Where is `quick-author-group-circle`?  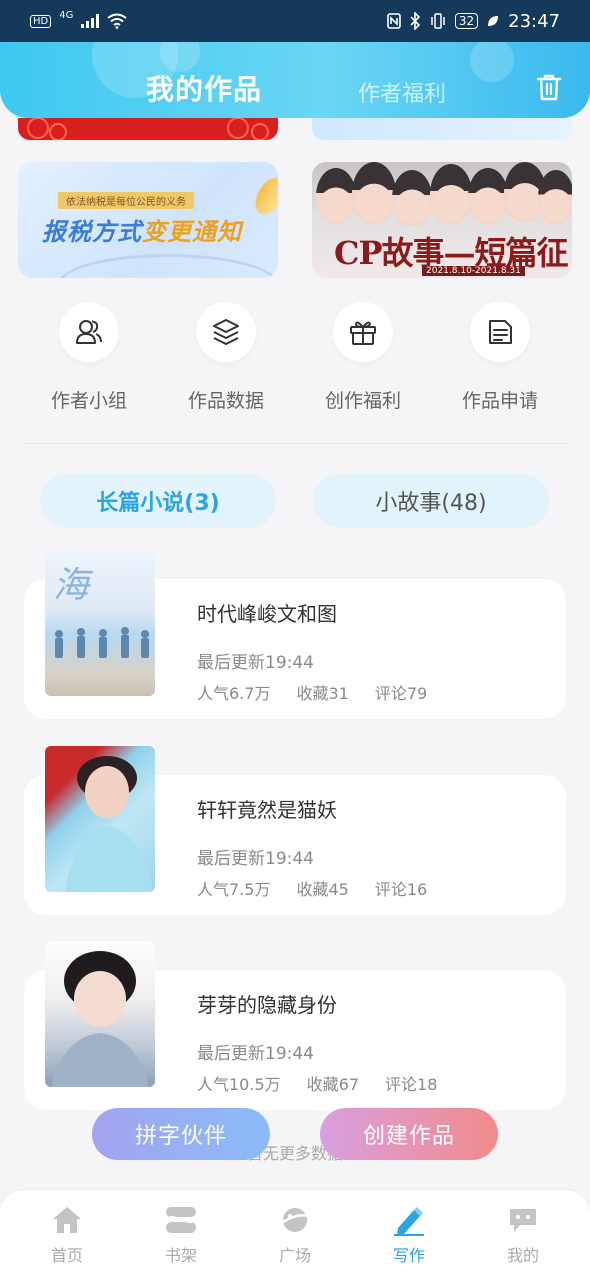
quick-author-group-circle is located at coordinates (89, 332).